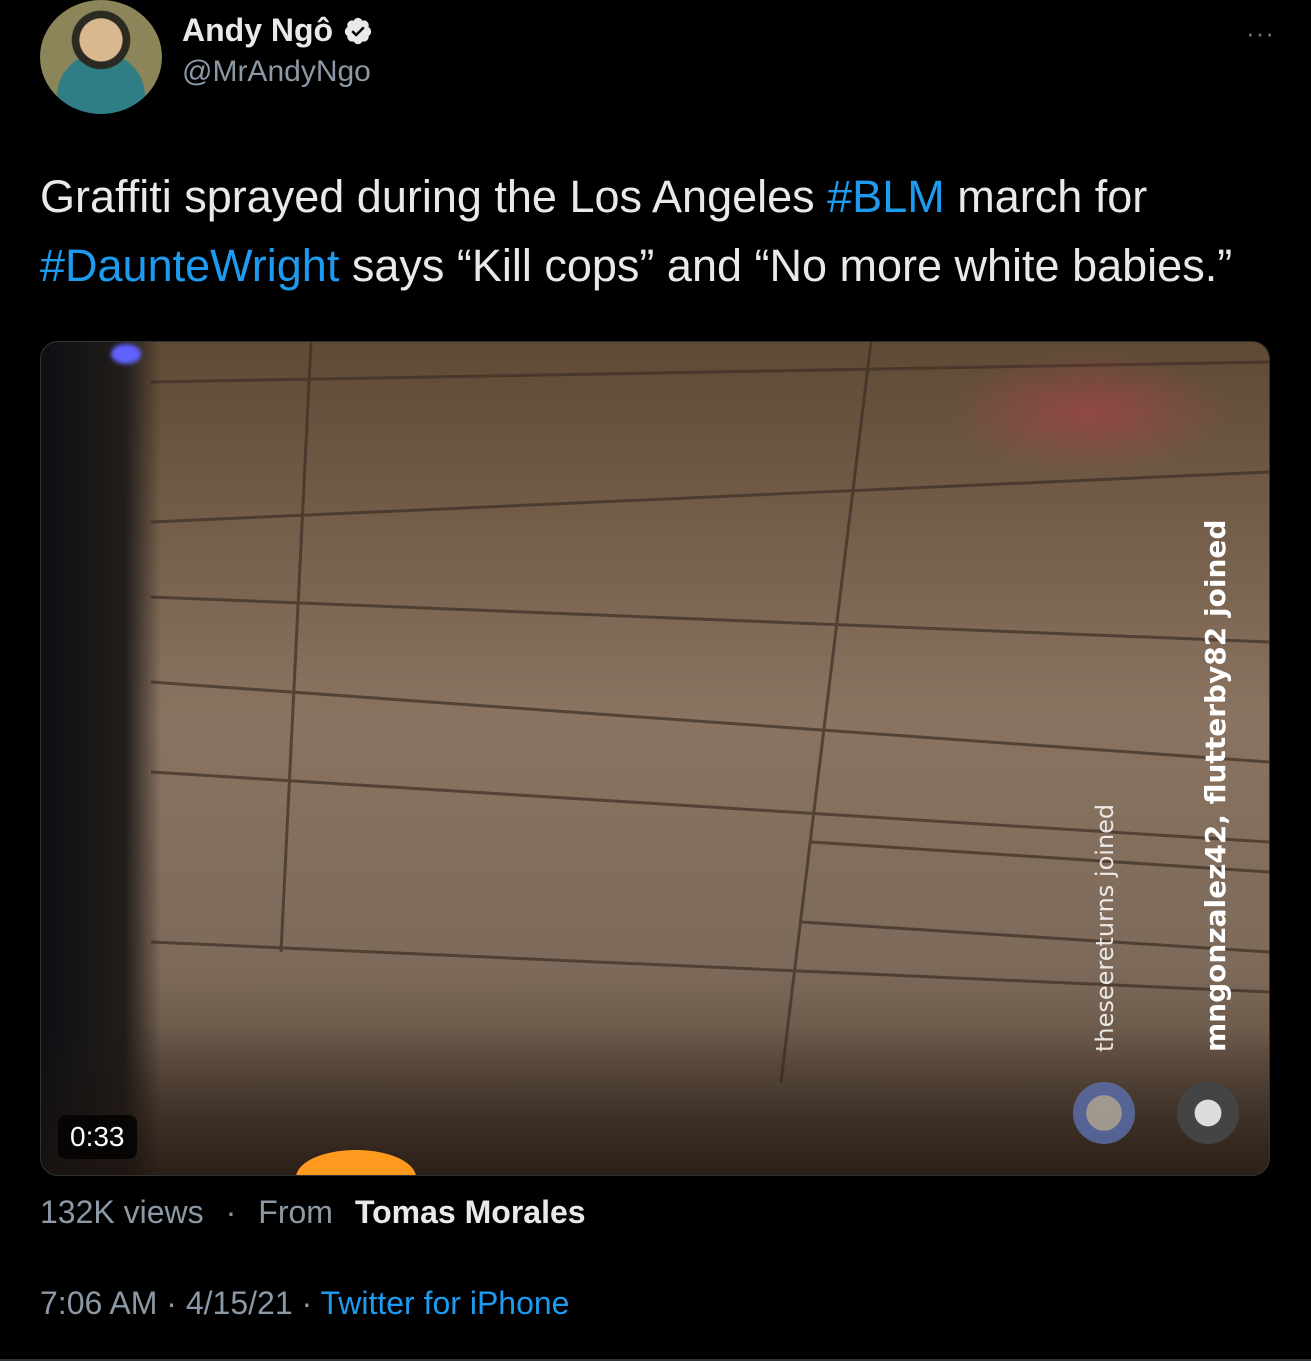  I want to click on tweet-meta: 7:06 AM · 4/15/21 · Twitter for iPhone, so click(304, 1303).